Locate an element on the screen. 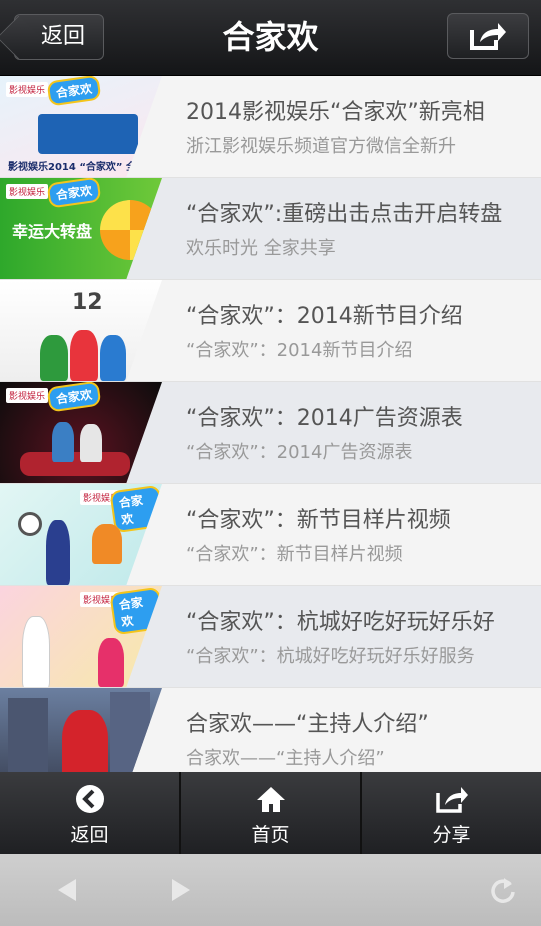 Image resolution: width=541 pixels, height=926 pixels. tab-back: 返回 is located at coordinates (90, 813).